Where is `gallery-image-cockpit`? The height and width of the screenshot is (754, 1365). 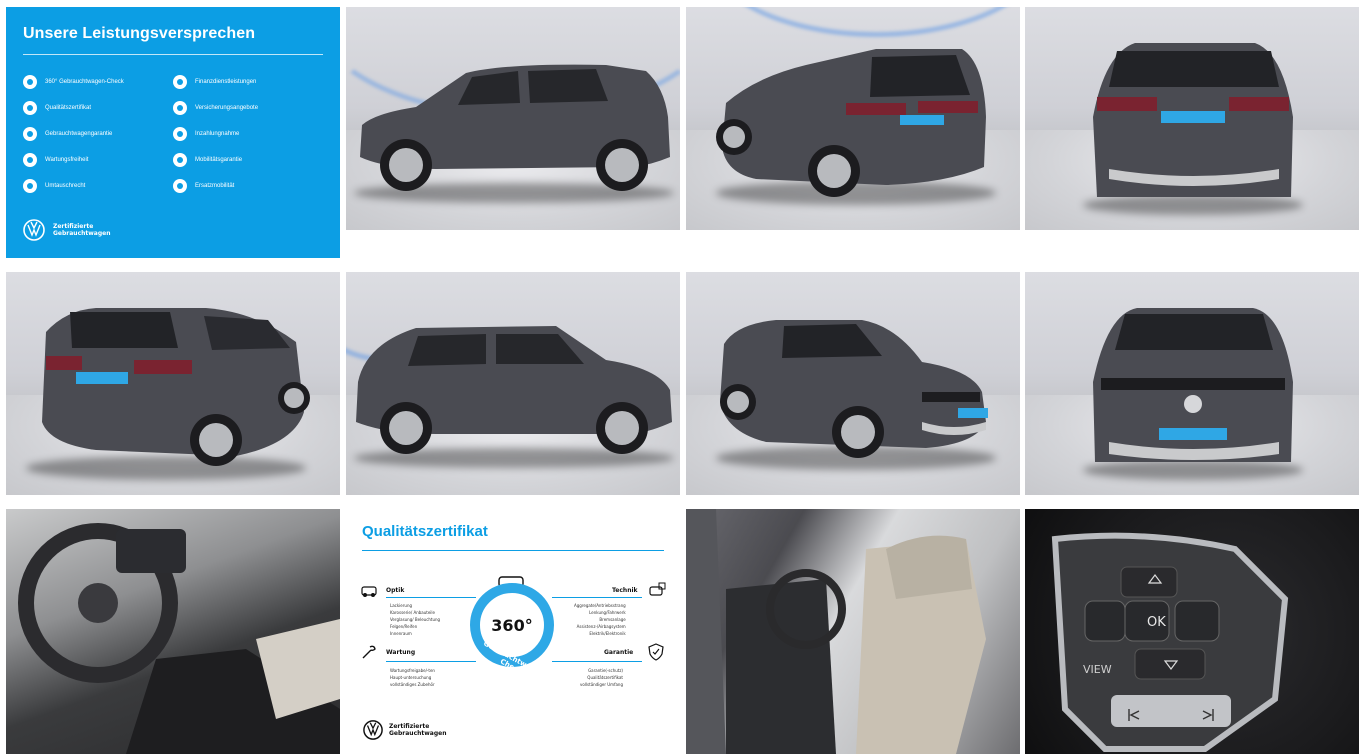 gallery-image-cockpit is located at coordinates (173, 631).